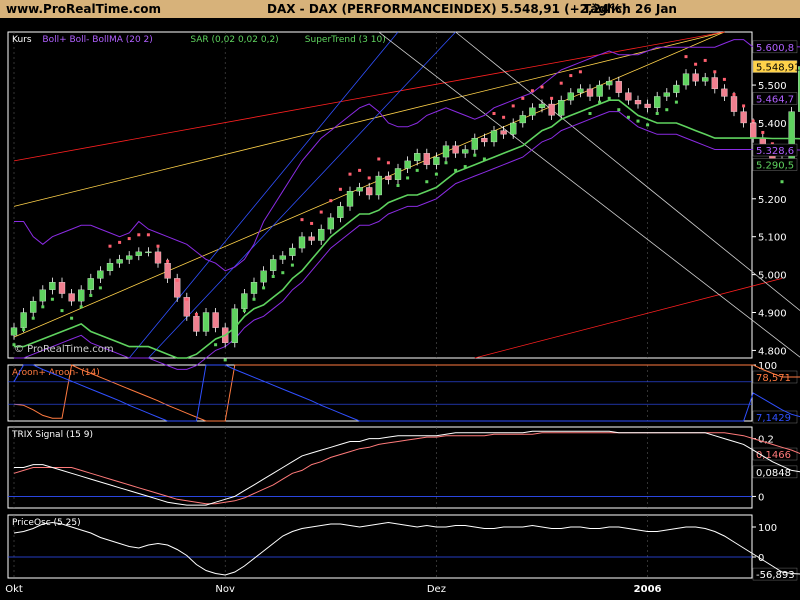 The width and height of the screenshot is (800, 600). I want to click on x-tick-label: Dez, so click(436, 589).